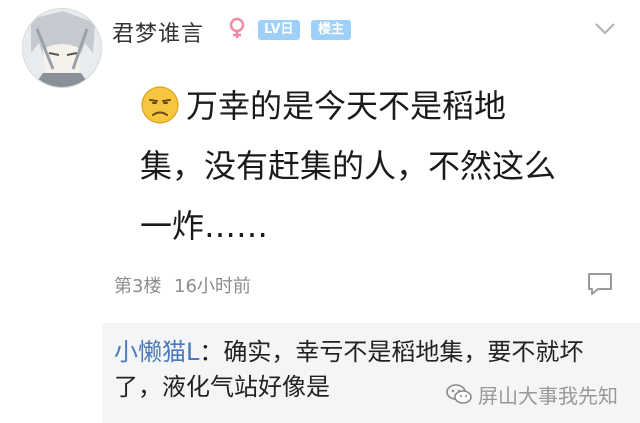 This screenshot has height=423, width=640. What do you see at coordinates (346, 106) in the screenshot?
I see `content-text-1: 万幸的是今天不是稻地` at bounding box center [346, 106].